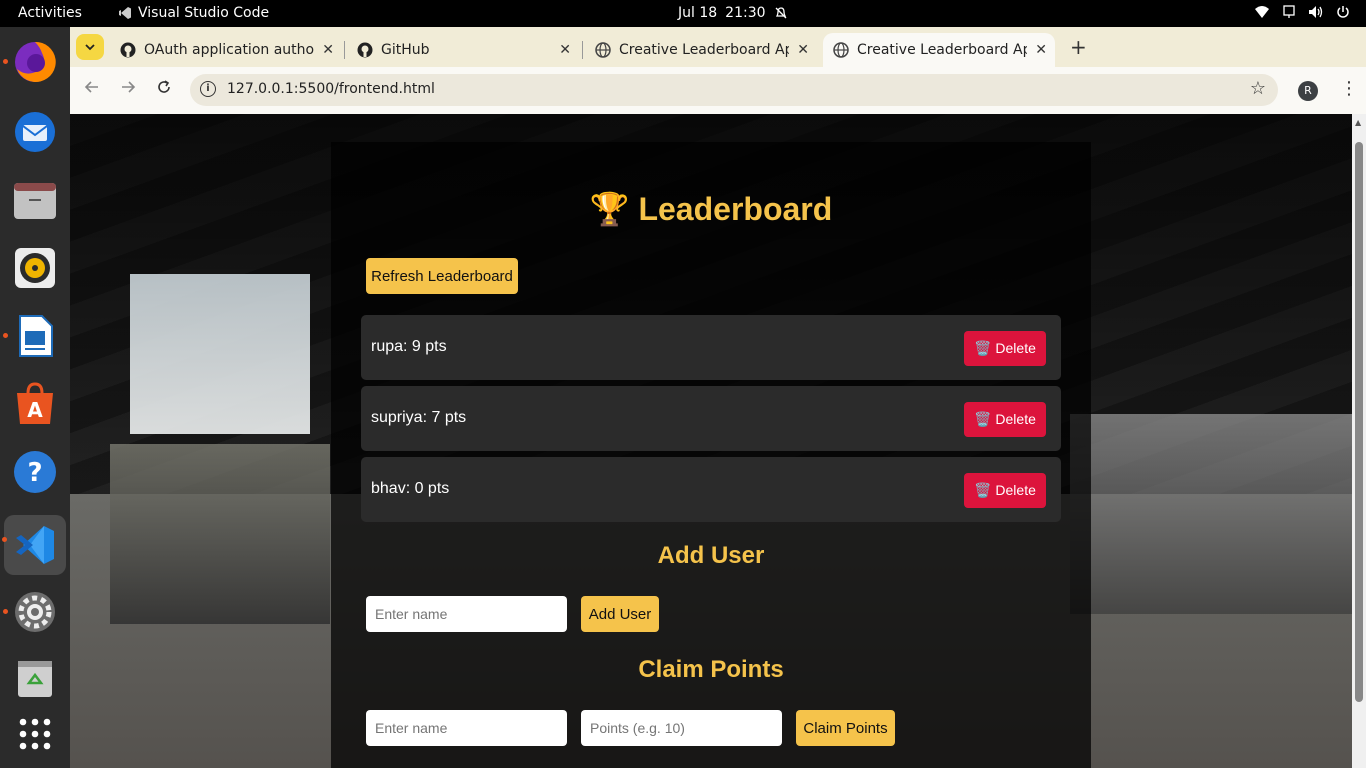 This screenshot has height=768, width=1366. I want to click on dock-settings, so click(31, 612).